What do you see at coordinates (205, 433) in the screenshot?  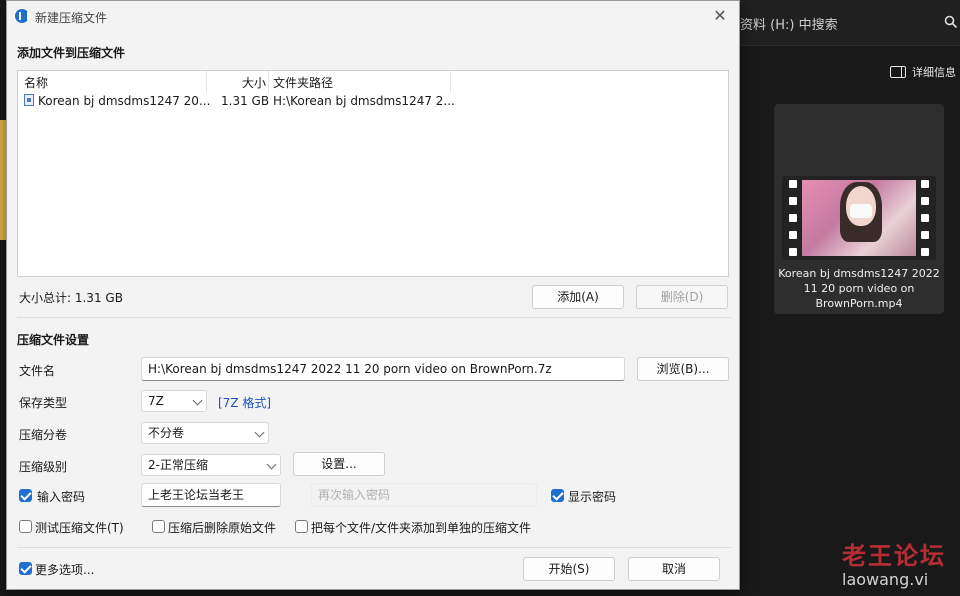 I see `volume-select: 不分卷` at bounding box center [205, 433].